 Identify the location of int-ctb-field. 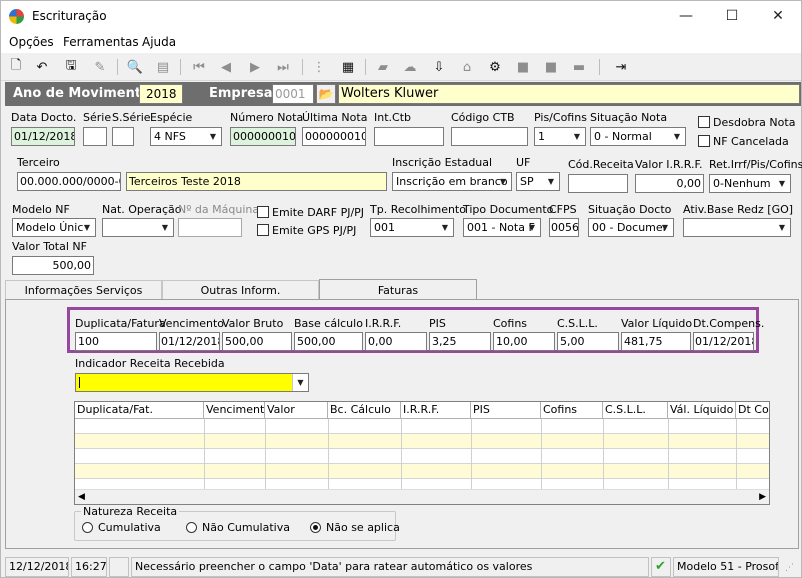
(409, 136).